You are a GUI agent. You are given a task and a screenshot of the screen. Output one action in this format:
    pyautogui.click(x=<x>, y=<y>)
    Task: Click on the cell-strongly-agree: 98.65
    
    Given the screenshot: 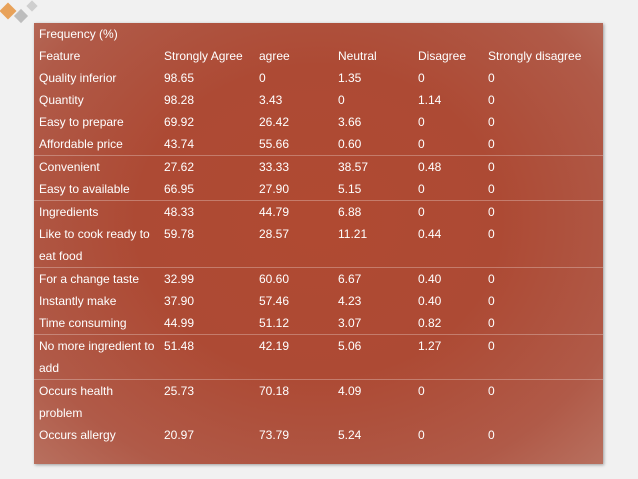 What is the action you would take?
    pyautogui.click(x=179, y=78)
    